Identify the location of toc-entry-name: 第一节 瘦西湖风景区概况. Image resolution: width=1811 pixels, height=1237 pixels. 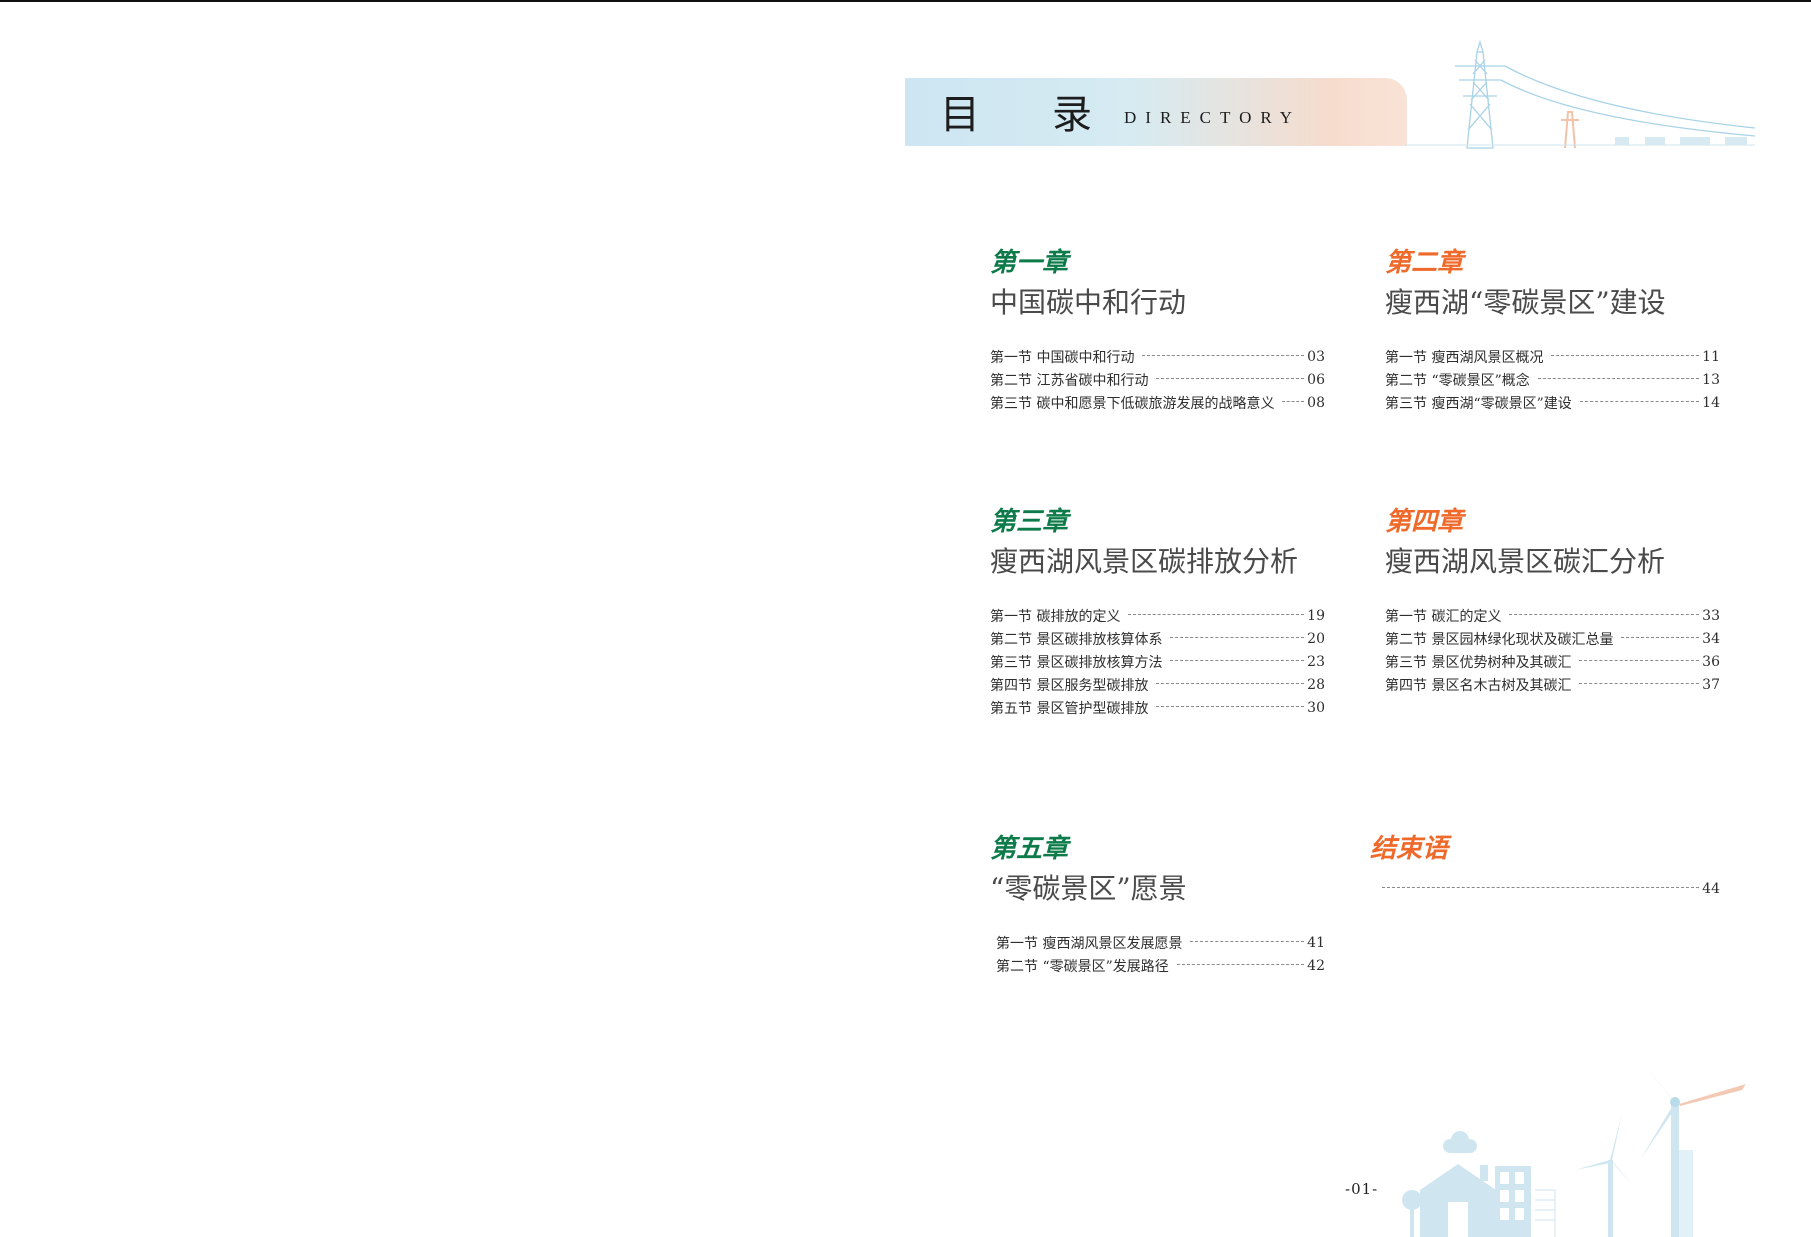
(1464, 357).